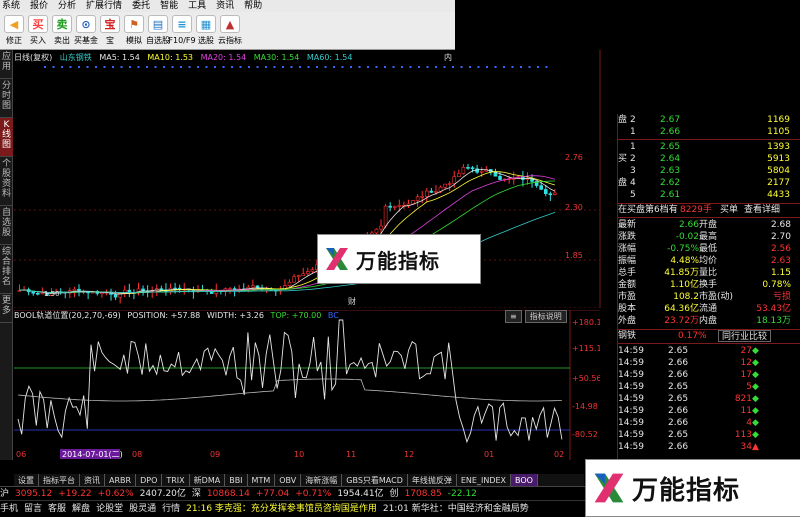 This screenshot has height=517, width=800. What do you see at coordinates (708, 321) in the screenshot?
I see `quote-key2: 内盘` at bounding box center [708, 321].